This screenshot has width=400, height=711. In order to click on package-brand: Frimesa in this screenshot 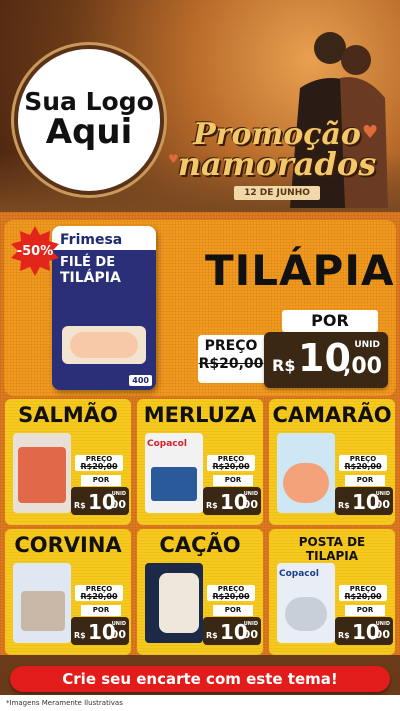, I will do `click(104, 238)`.